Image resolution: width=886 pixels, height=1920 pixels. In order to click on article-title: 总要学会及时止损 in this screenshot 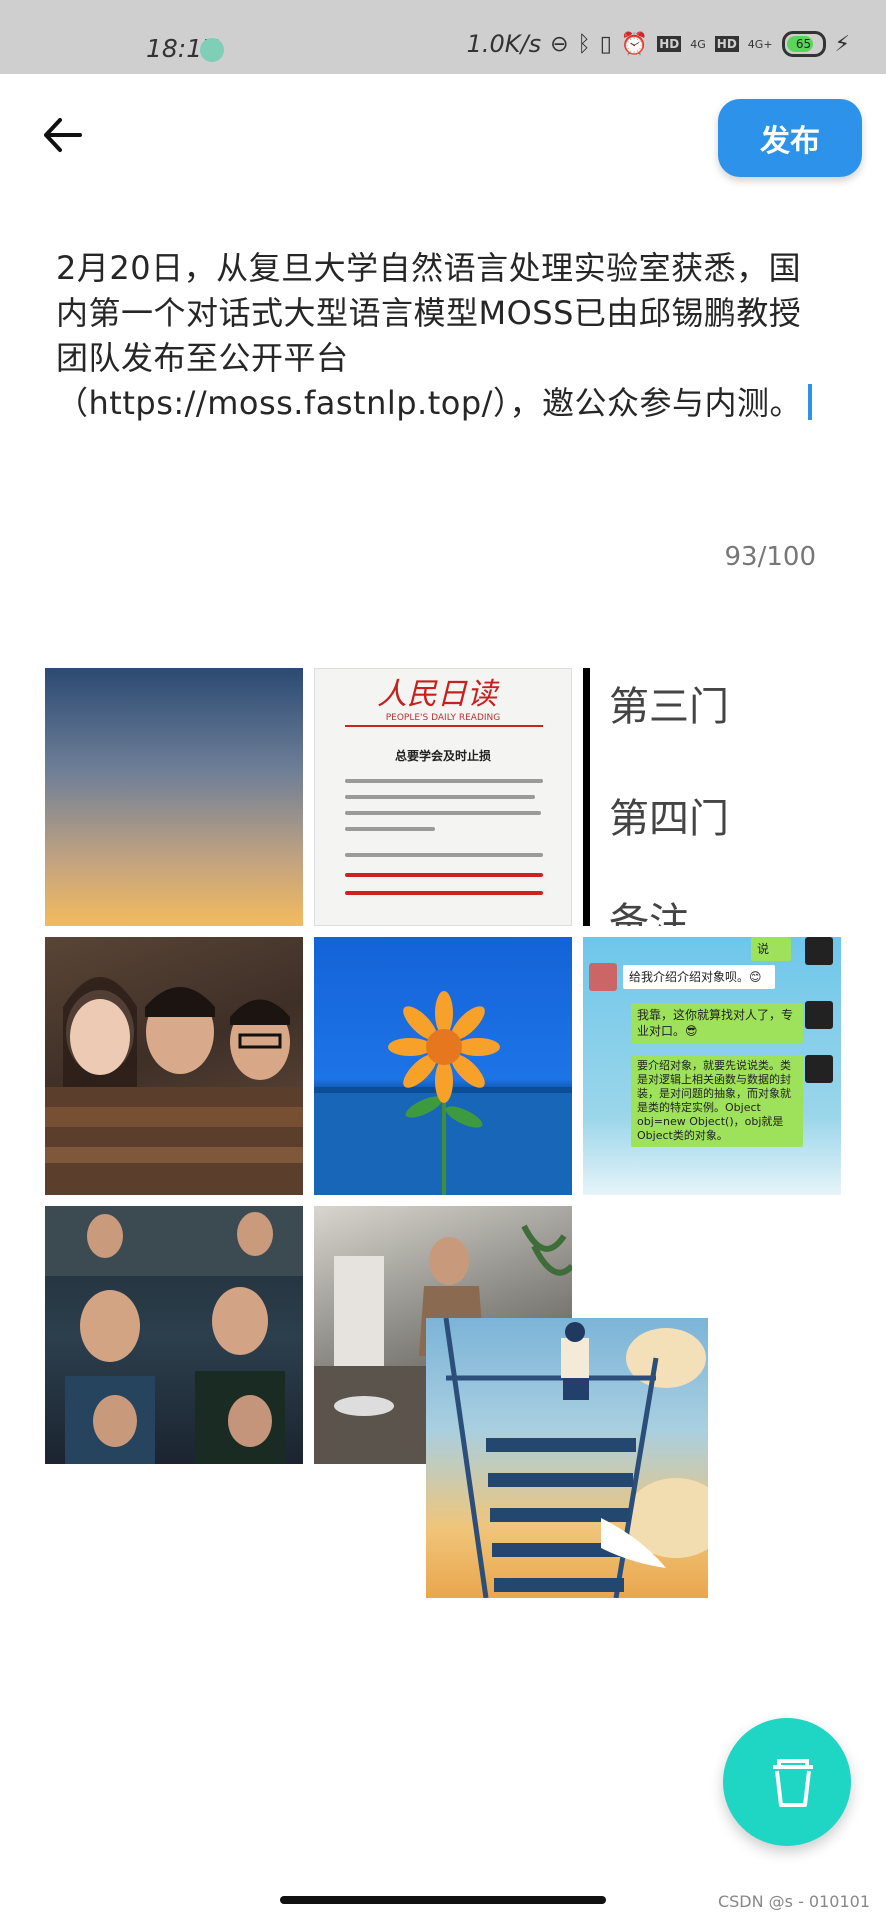, I will do `click(442, 756)`.